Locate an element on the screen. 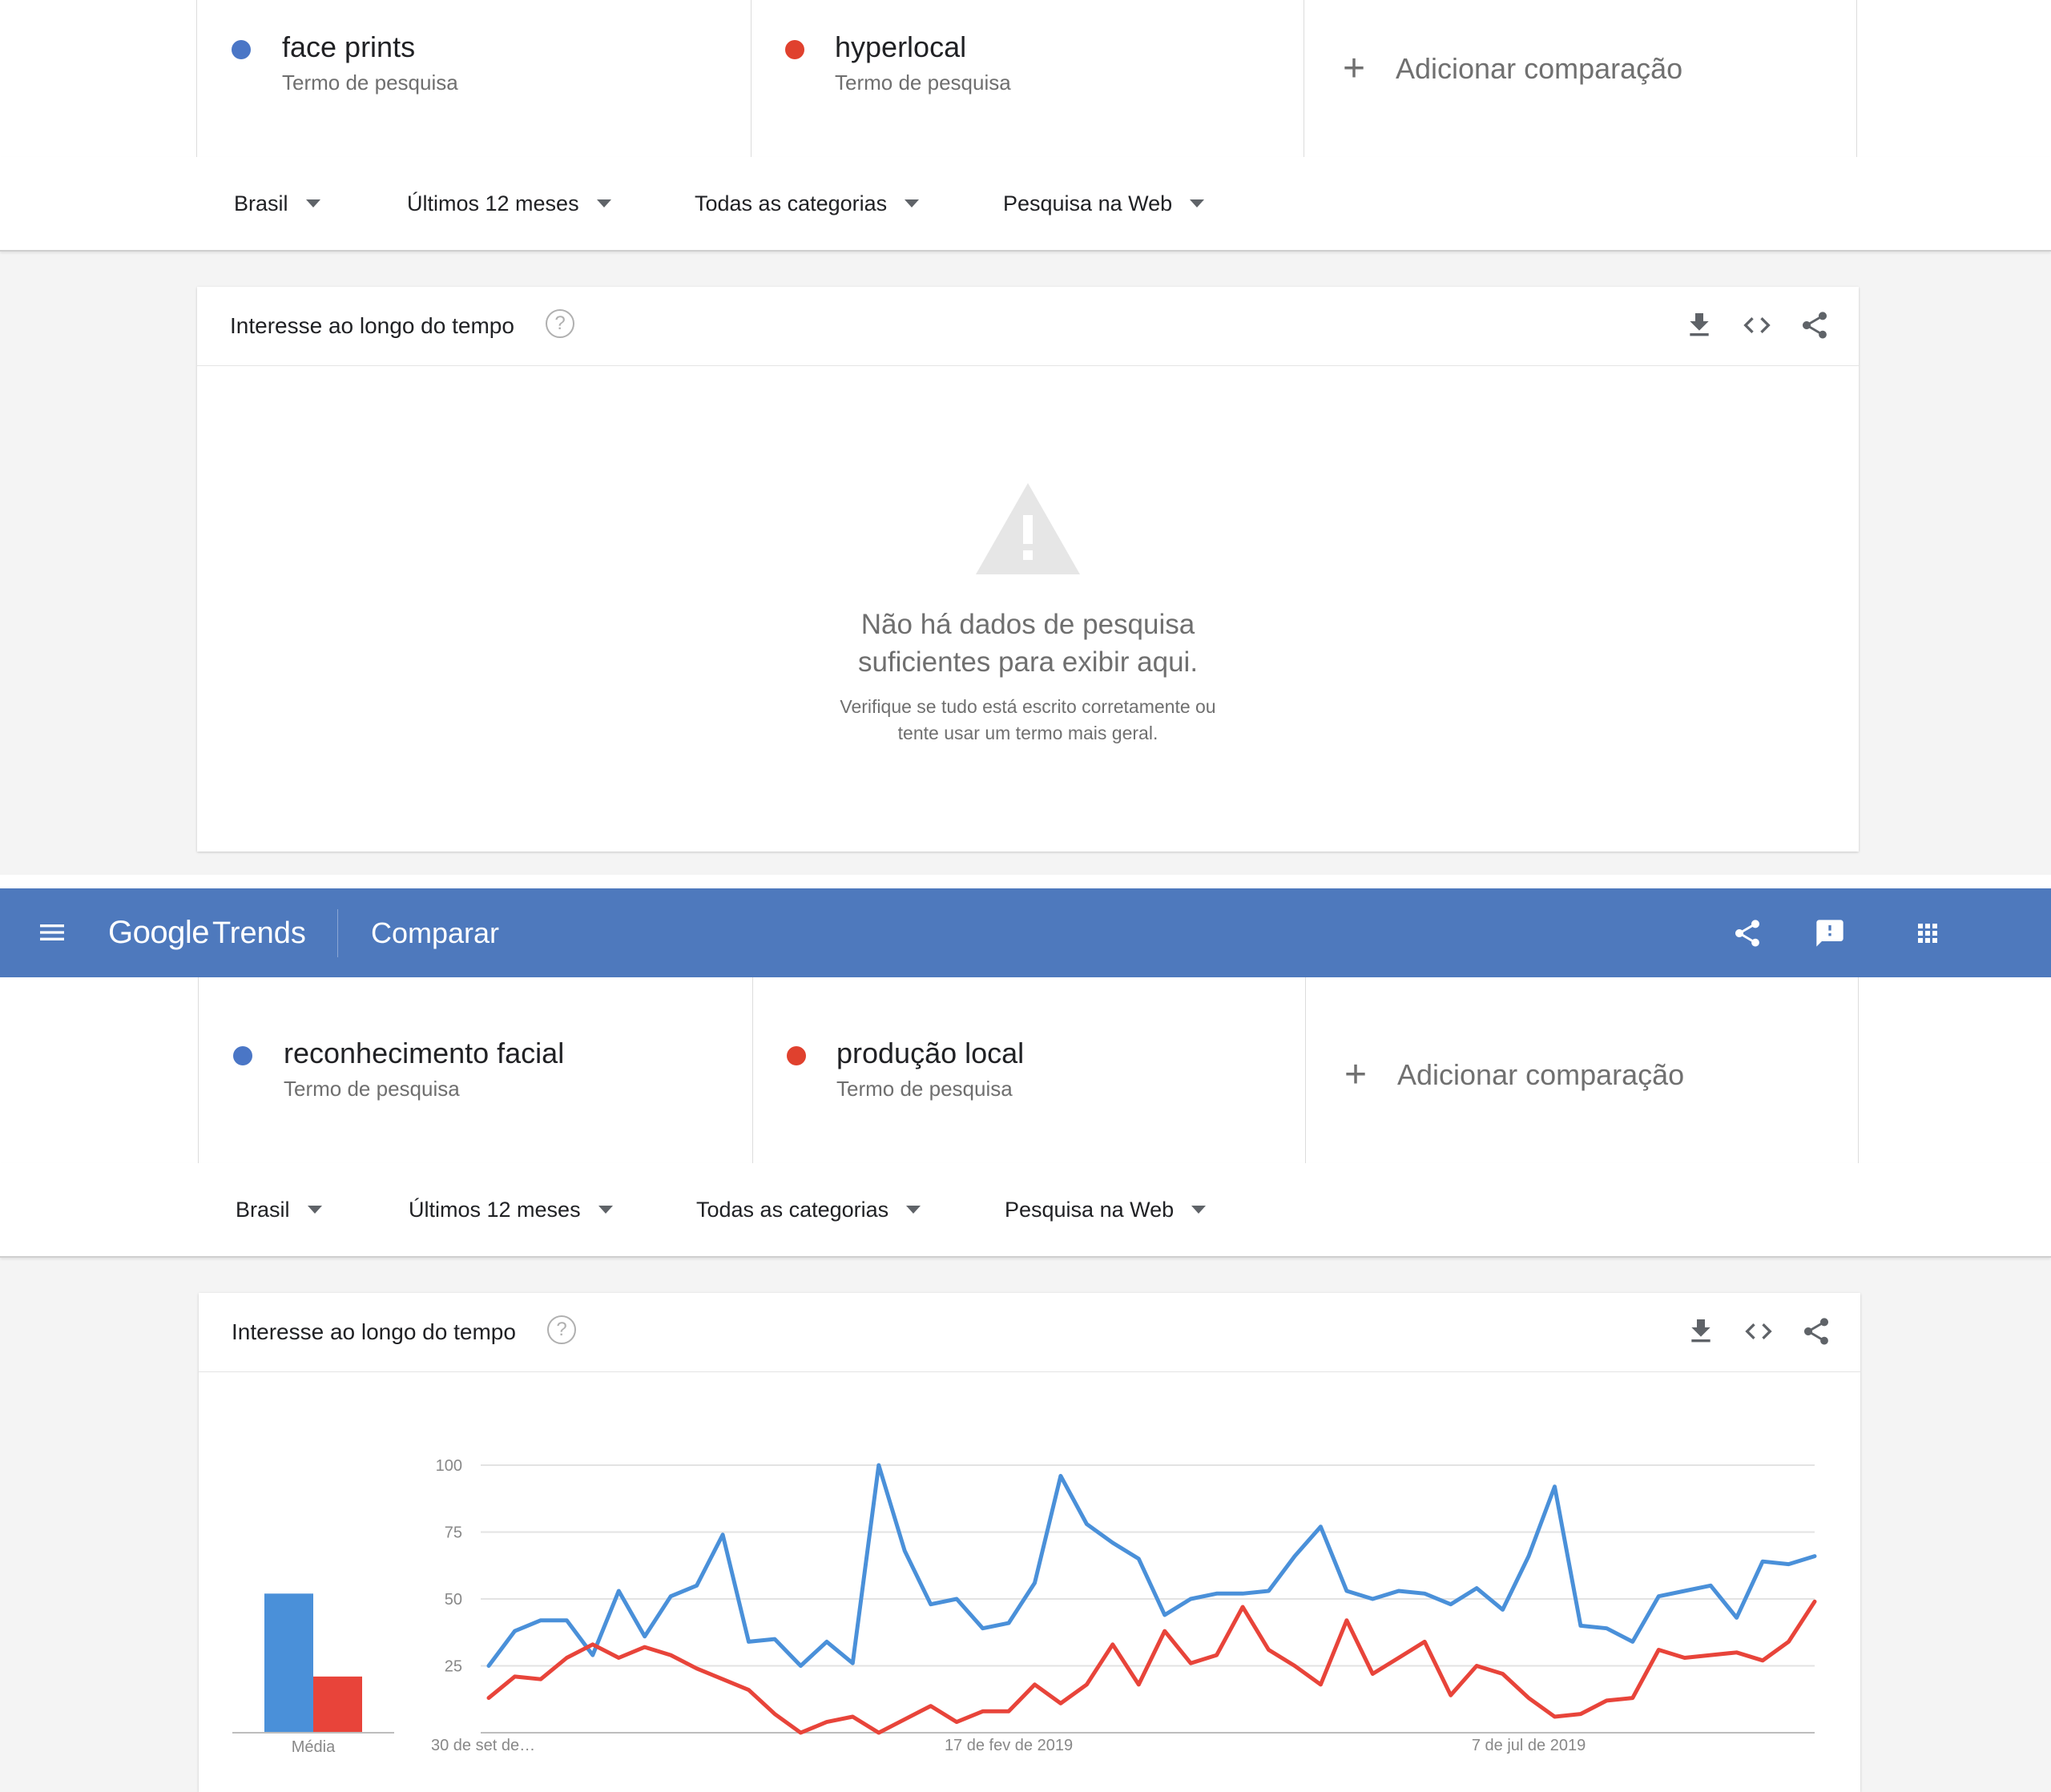 This screenshot has width=2051, height=1792. x-tick-label: 17 de fev de 2019 is located at coordinates (1009, 1745).